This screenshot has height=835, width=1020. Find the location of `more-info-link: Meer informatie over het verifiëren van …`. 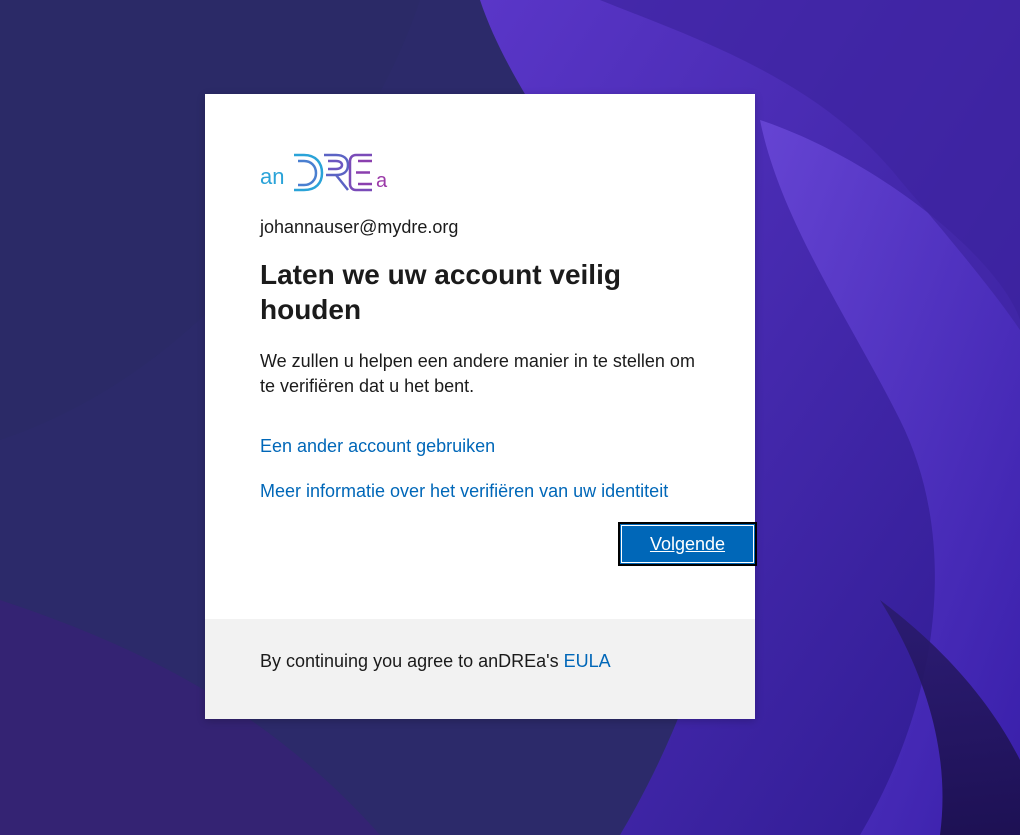

more-info-link: Meer informatie over het verifiëren van … is located at coordinates (482, 491).